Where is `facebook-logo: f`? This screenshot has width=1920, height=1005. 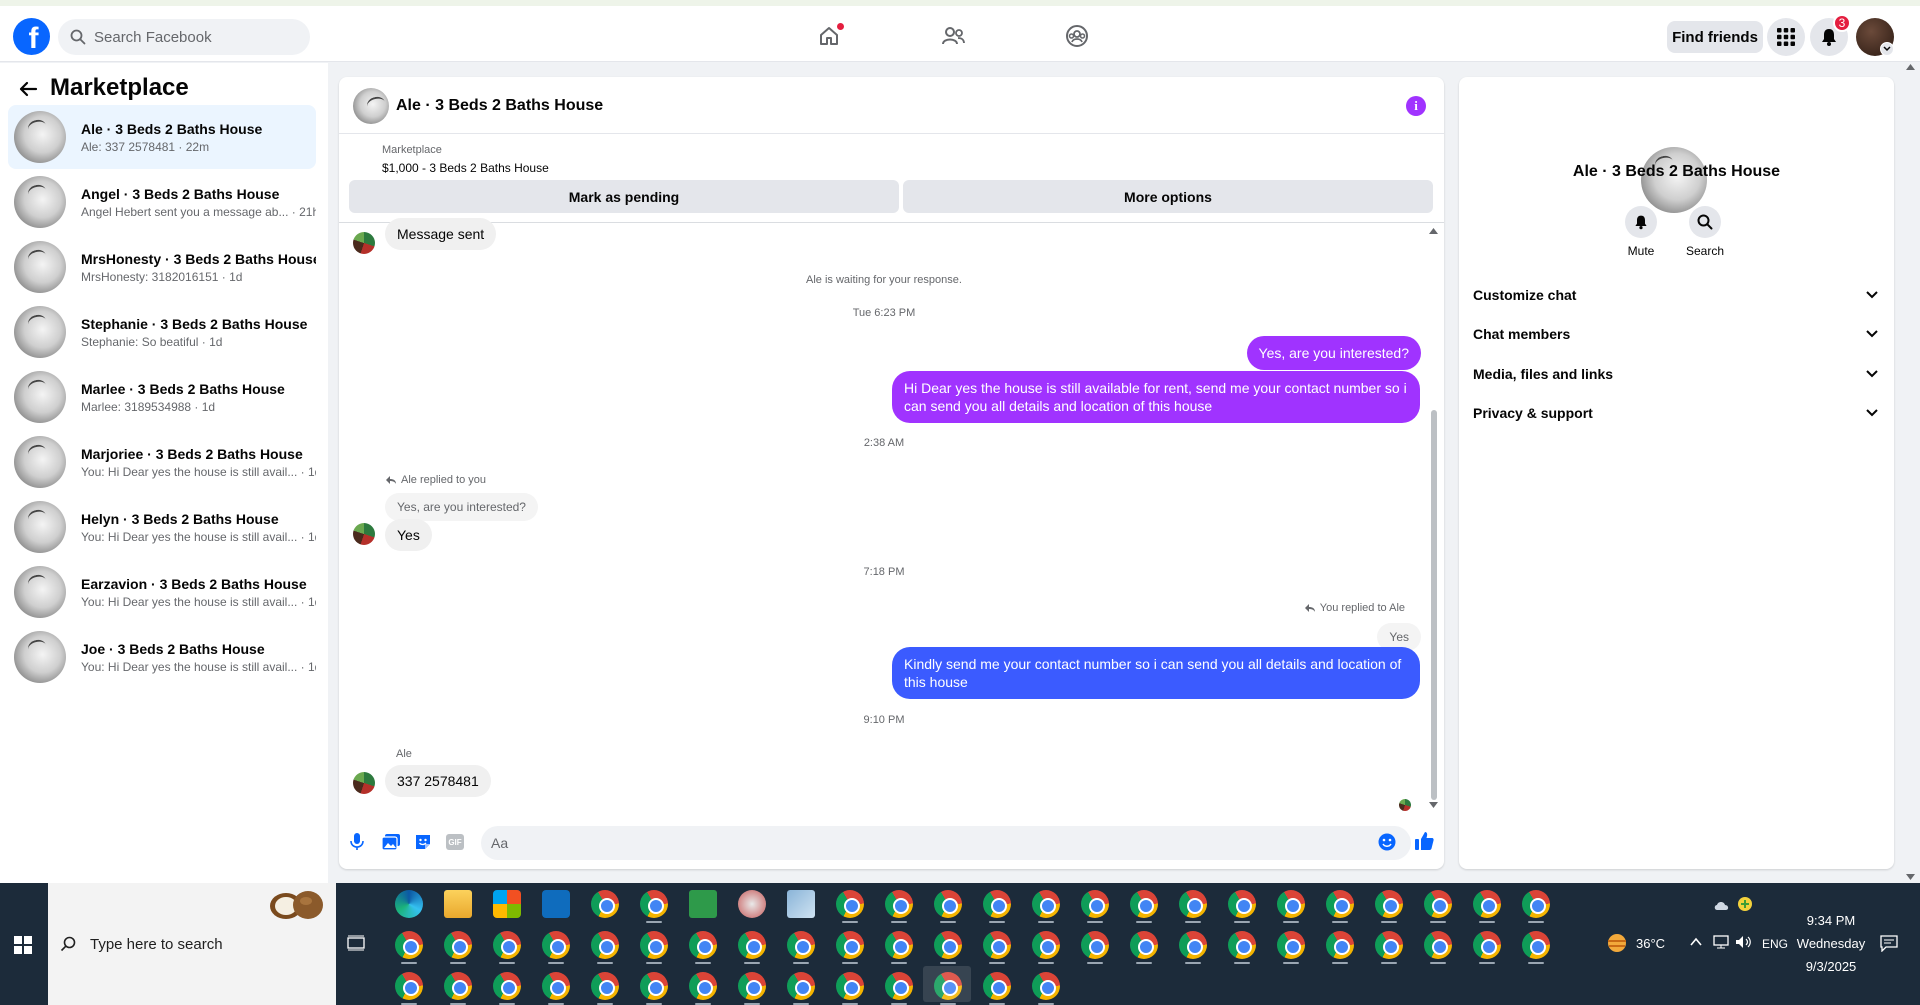
facebook-logo: f is located at coordinates (31, 36).